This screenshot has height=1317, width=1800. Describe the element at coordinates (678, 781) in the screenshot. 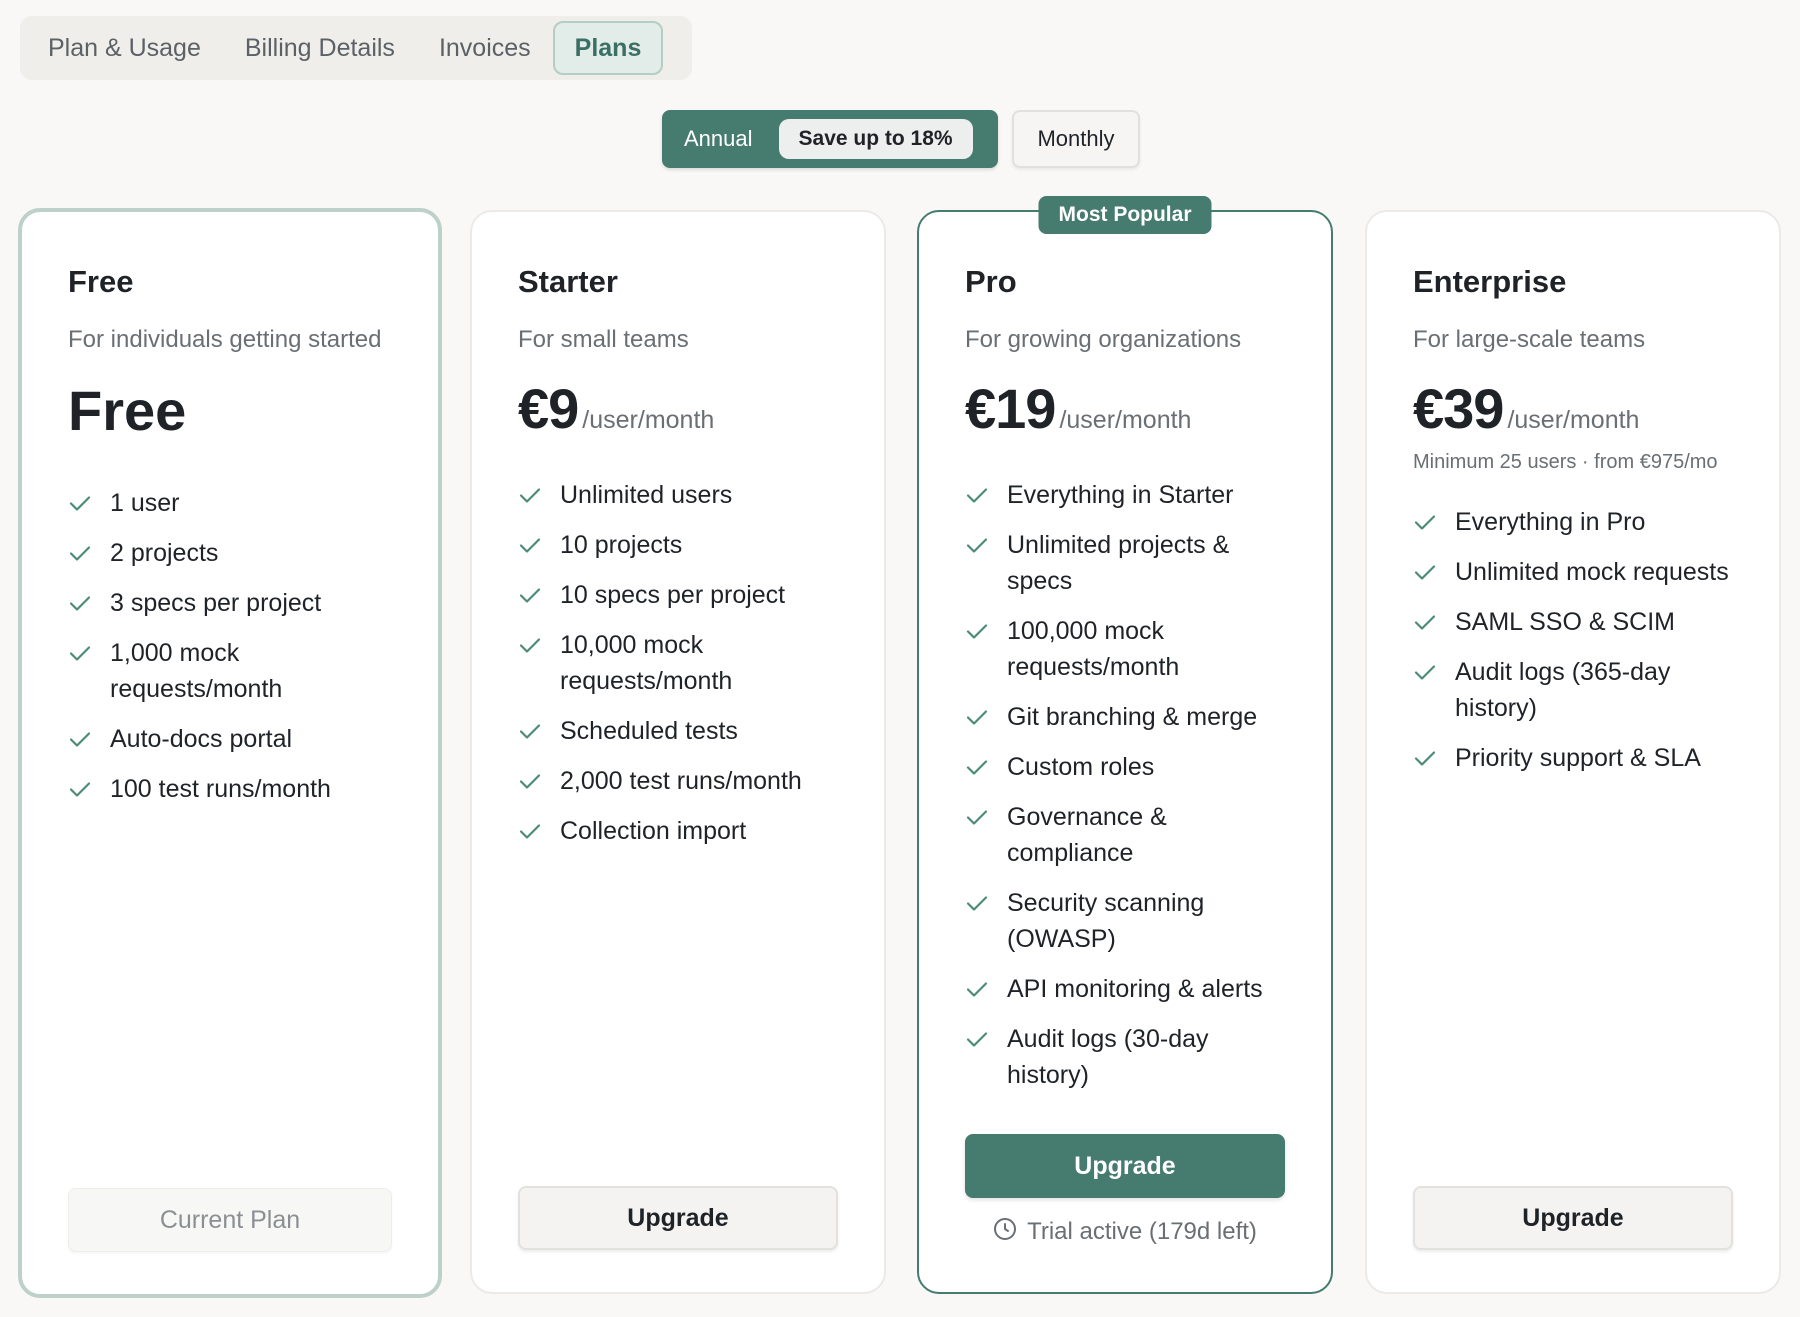

I see `feature-item: 2,000 test runs/month` at that location.